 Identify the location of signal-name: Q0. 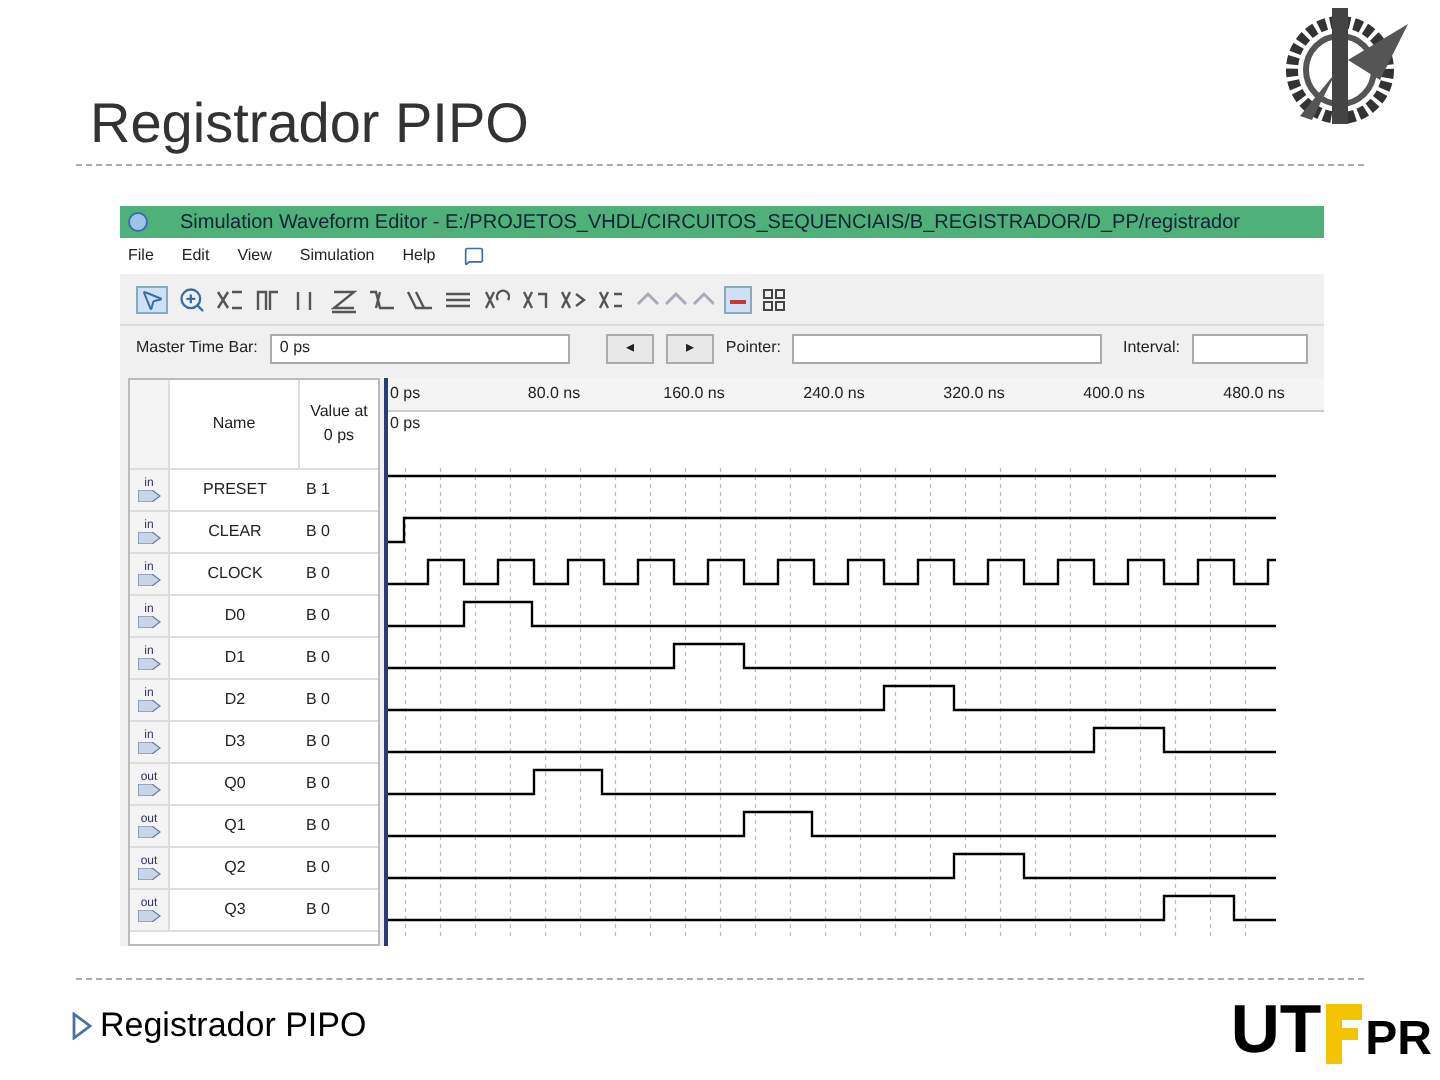
(235, 784).